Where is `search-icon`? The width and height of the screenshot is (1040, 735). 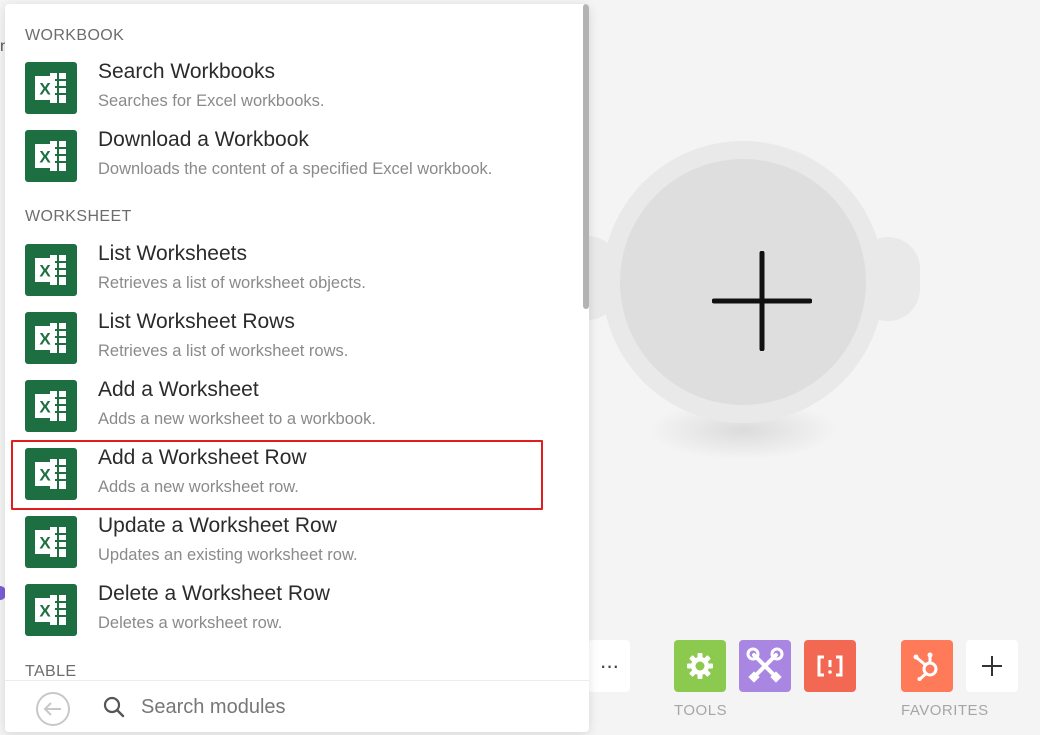 search-icon is located at coordinates (114, 707).